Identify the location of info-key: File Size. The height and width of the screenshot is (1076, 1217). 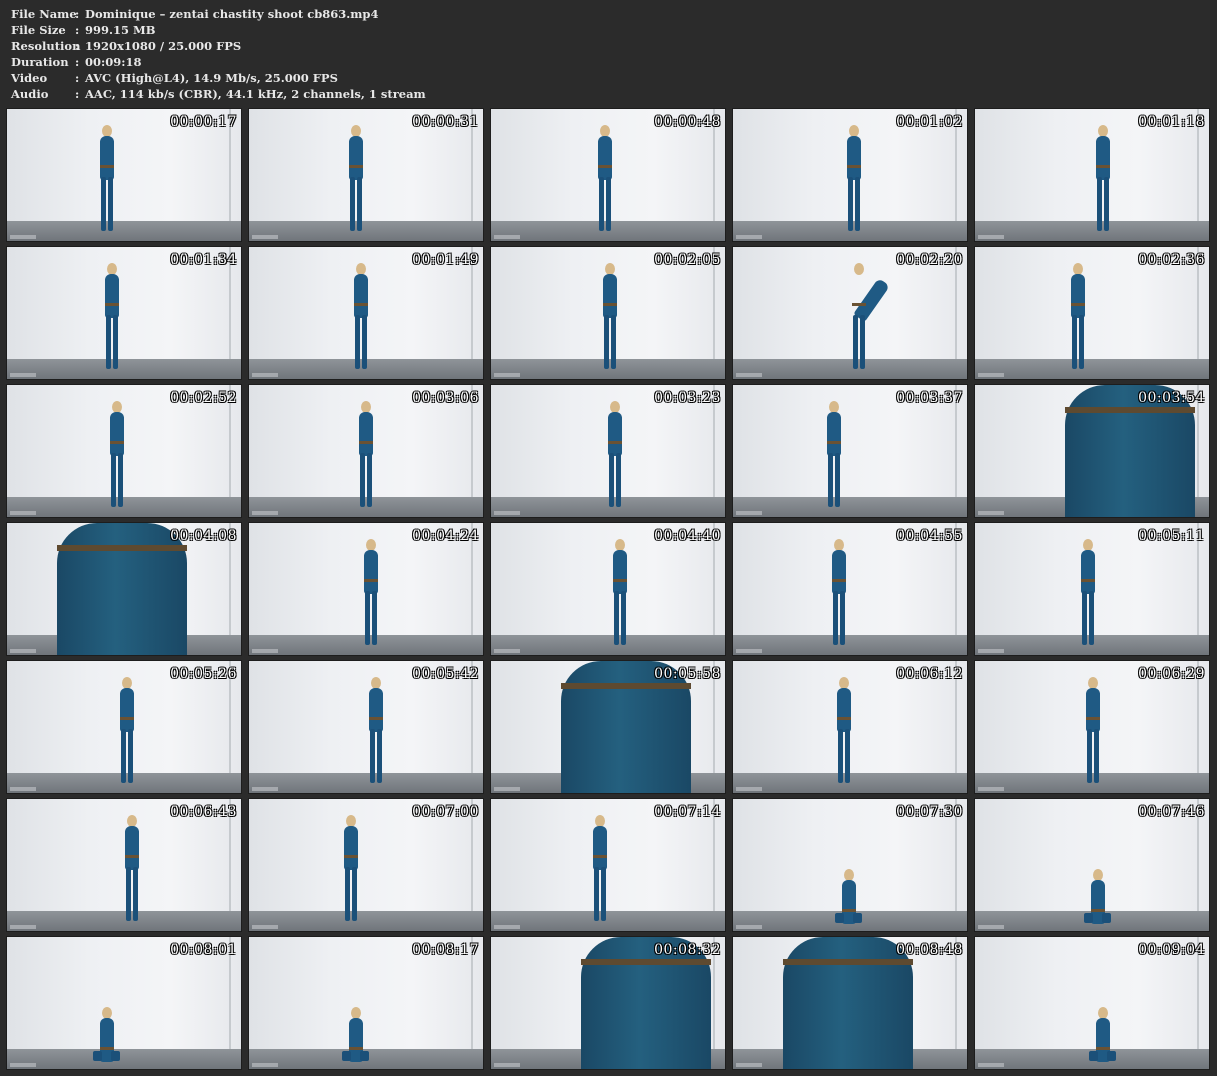
(38, 30).